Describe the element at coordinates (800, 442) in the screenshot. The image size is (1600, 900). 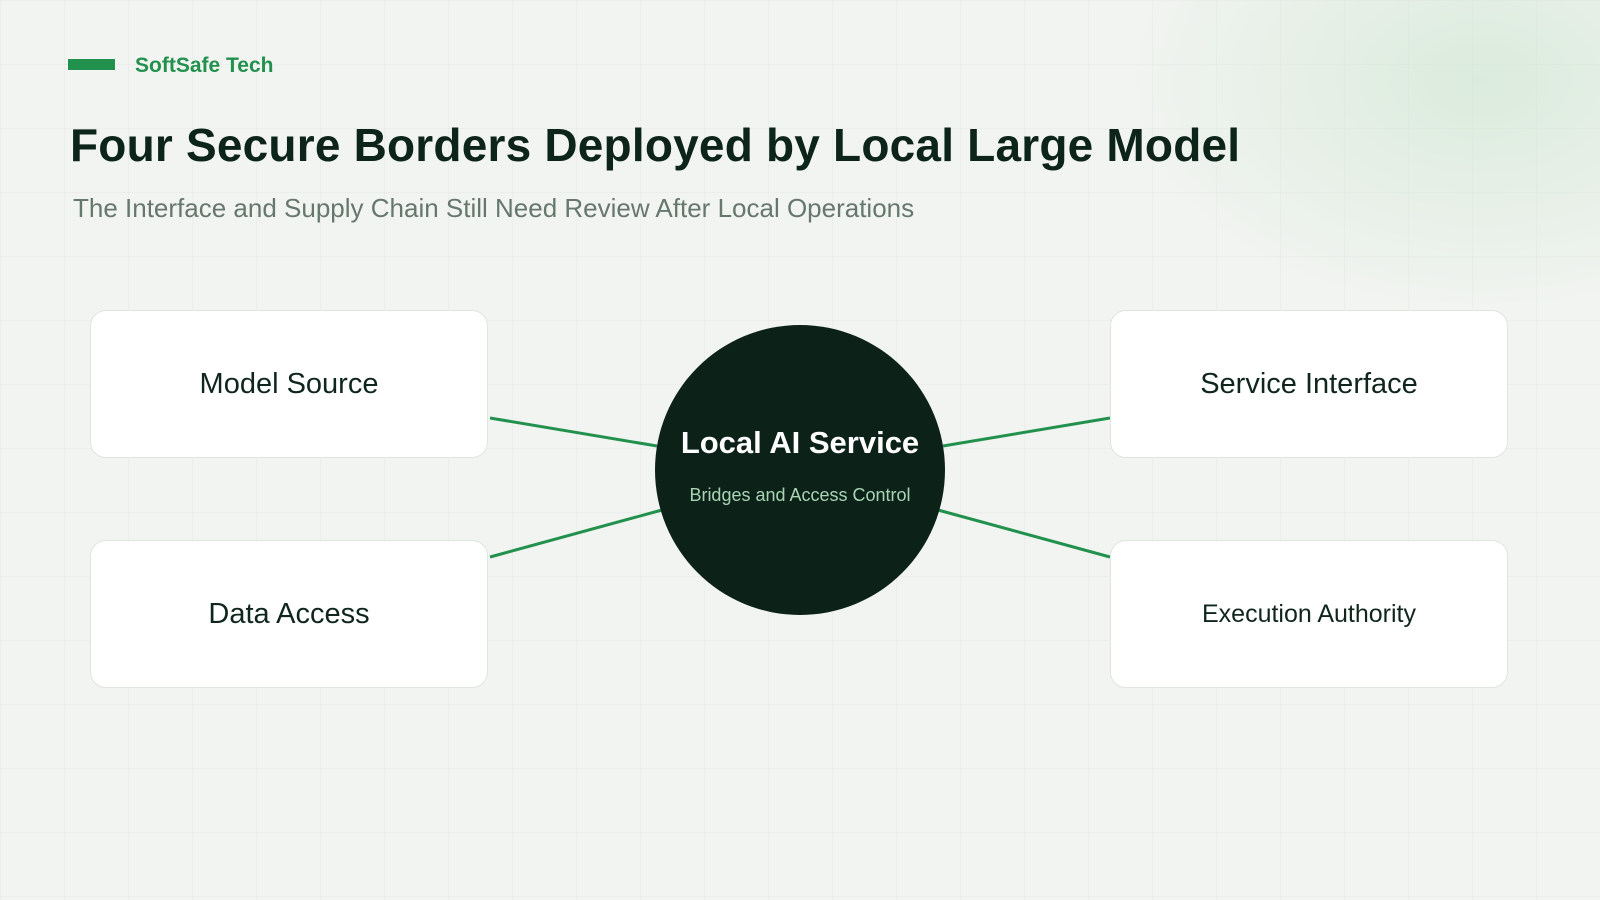
I see `hub-title: Local AI Service` at that location.